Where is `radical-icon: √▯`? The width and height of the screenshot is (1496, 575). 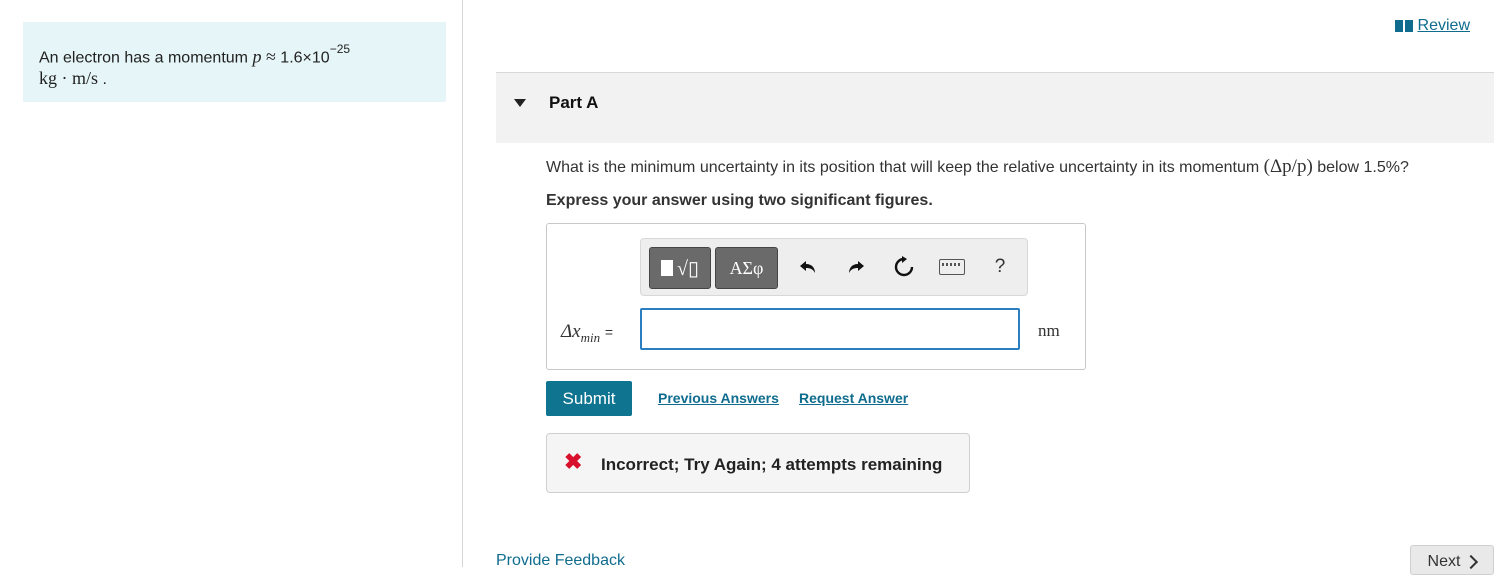 radical-icon: √▯ is located at coordinates (688, 268).